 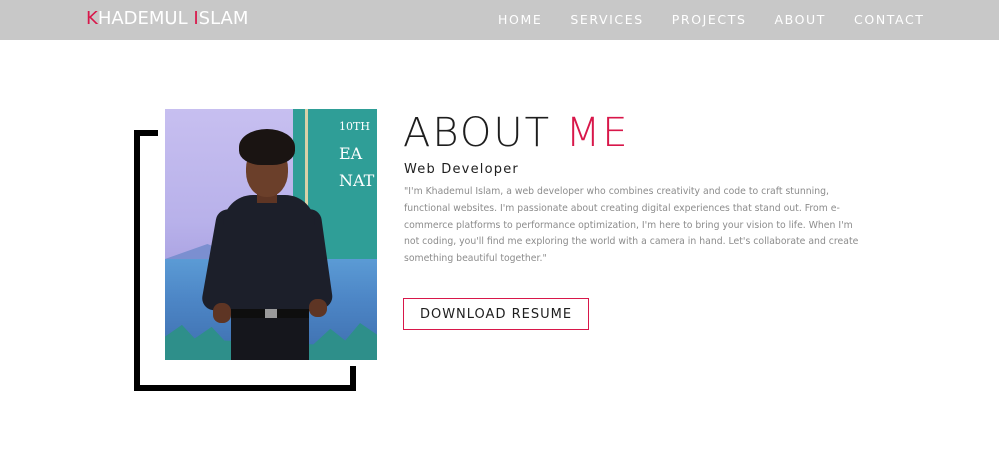 What do you see at coordinates (520, 19) in the screenshot?
I see `nav-home: HOME` at bounding box center [520, 19].